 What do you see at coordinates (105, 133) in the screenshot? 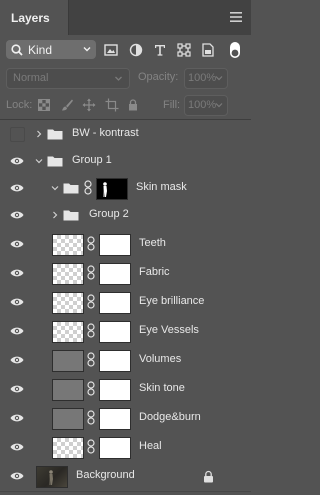
I see `layer-name: BW - kontrast` at bounding box center [105, 133].